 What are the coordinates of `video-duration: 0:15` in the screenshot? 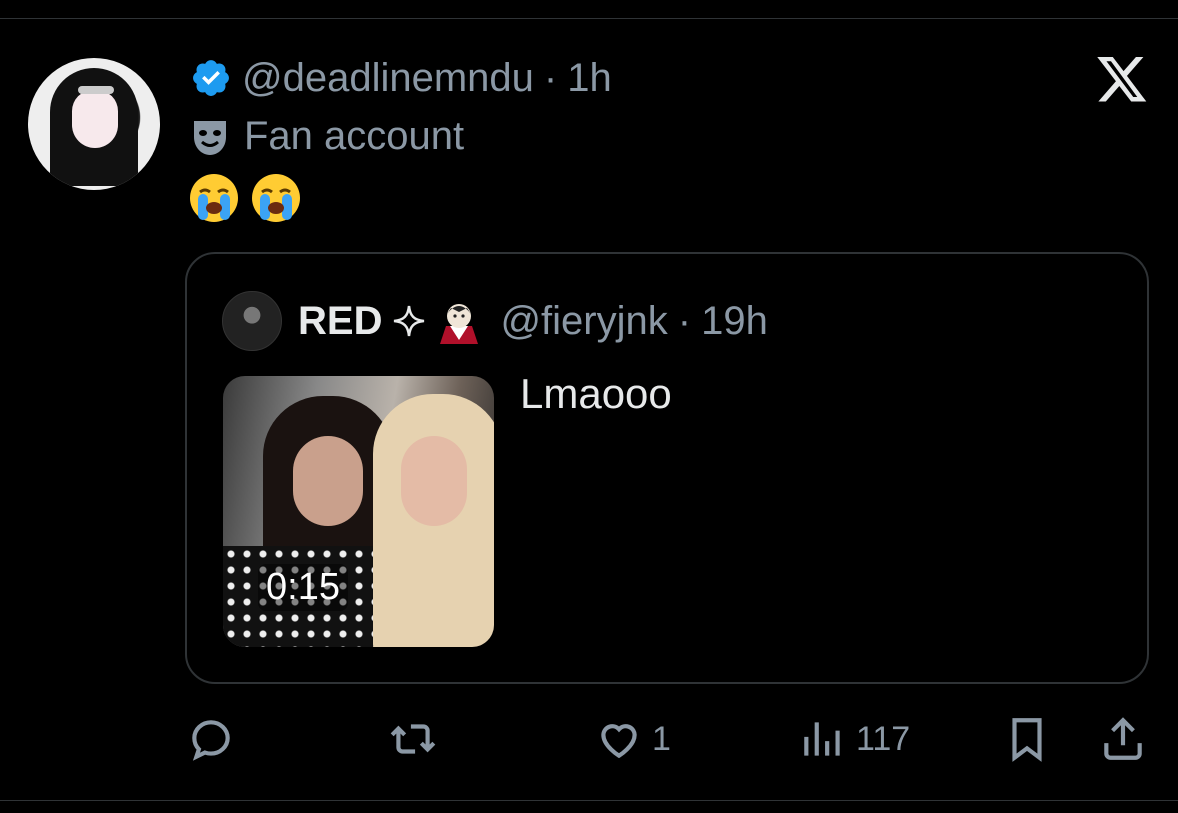 It's located at (303, 587).